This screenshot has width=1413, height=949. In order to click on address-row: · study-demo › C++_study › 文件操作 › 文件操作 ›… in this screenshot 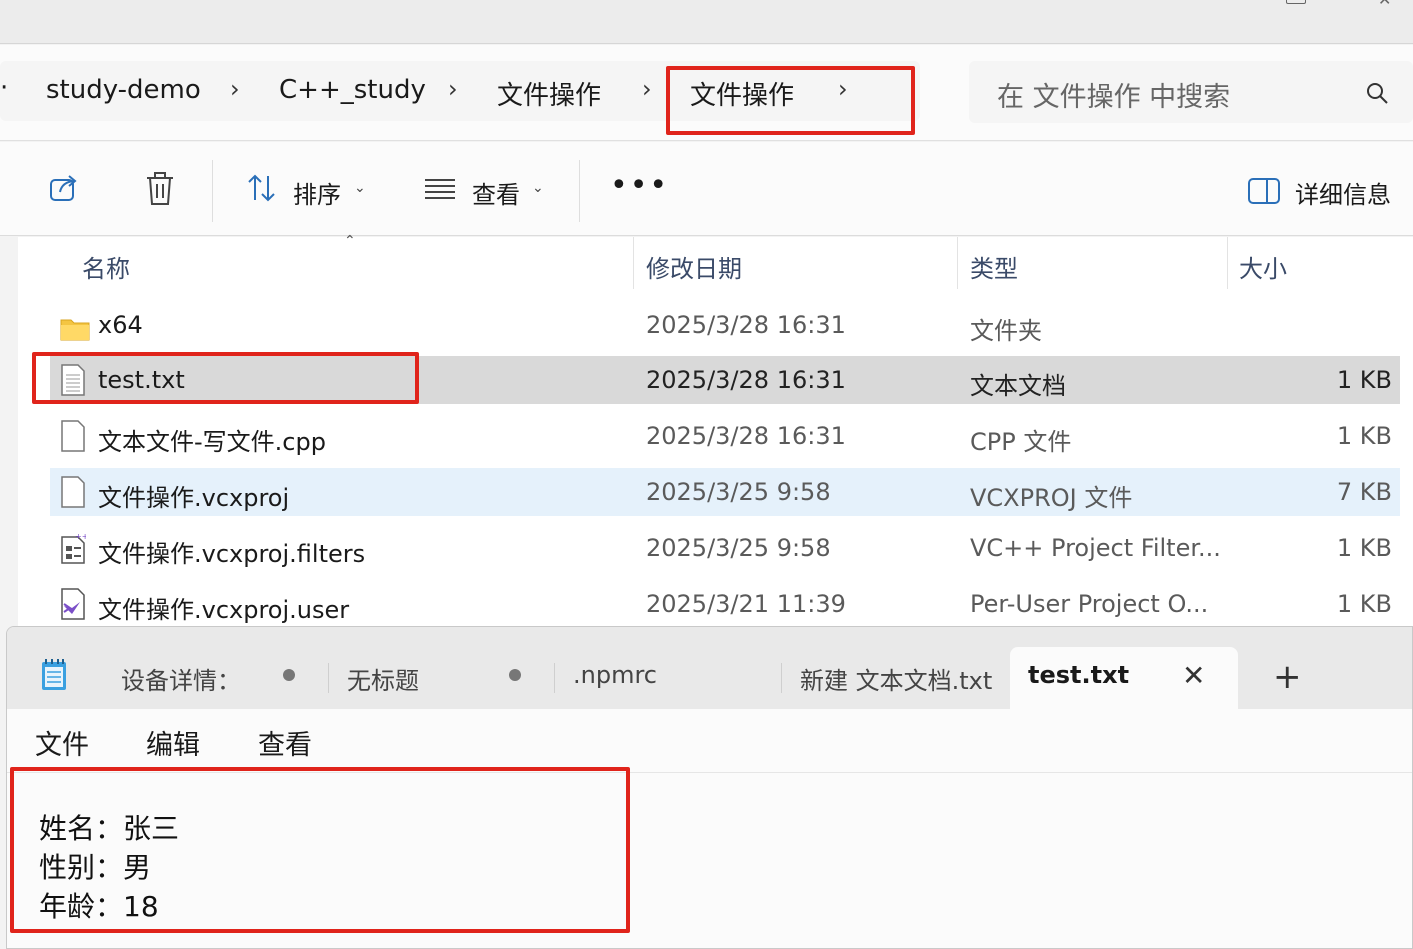, I will do `click(706, 93)`.